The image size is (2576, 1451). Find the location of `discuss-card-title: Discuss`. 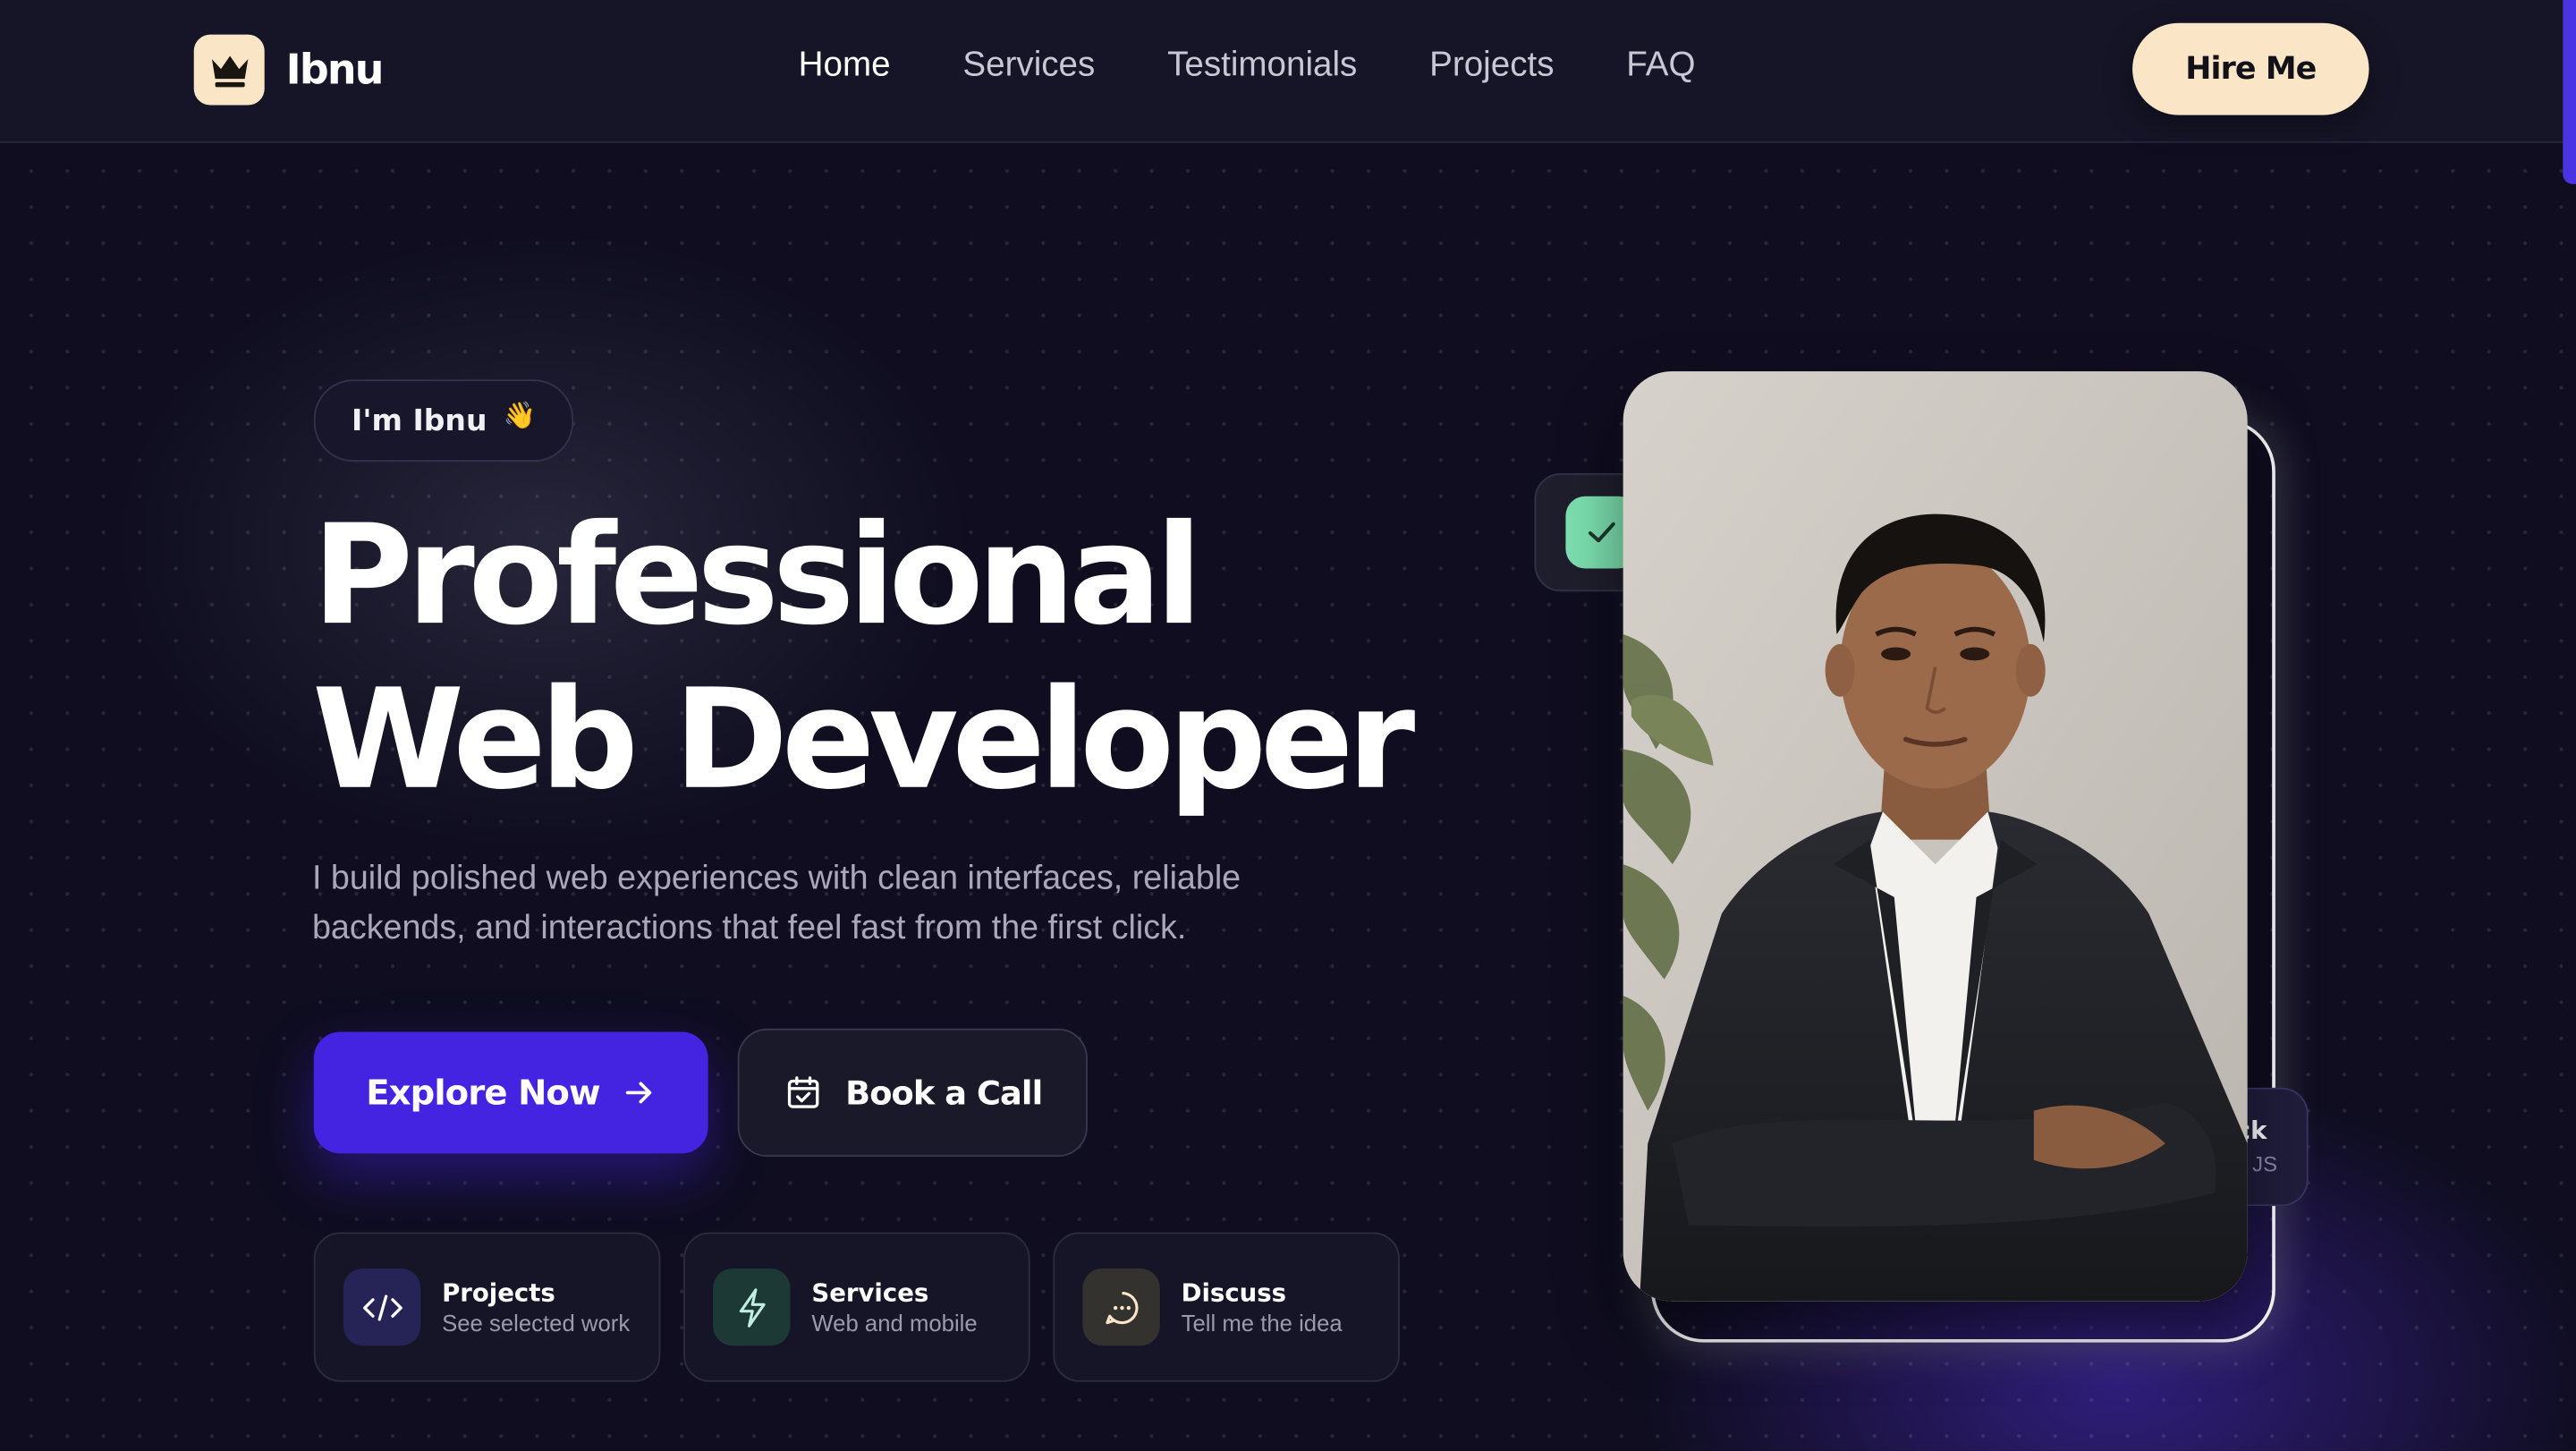

discuss-card-title: Discuss is located at coordinates (1234, 1293).